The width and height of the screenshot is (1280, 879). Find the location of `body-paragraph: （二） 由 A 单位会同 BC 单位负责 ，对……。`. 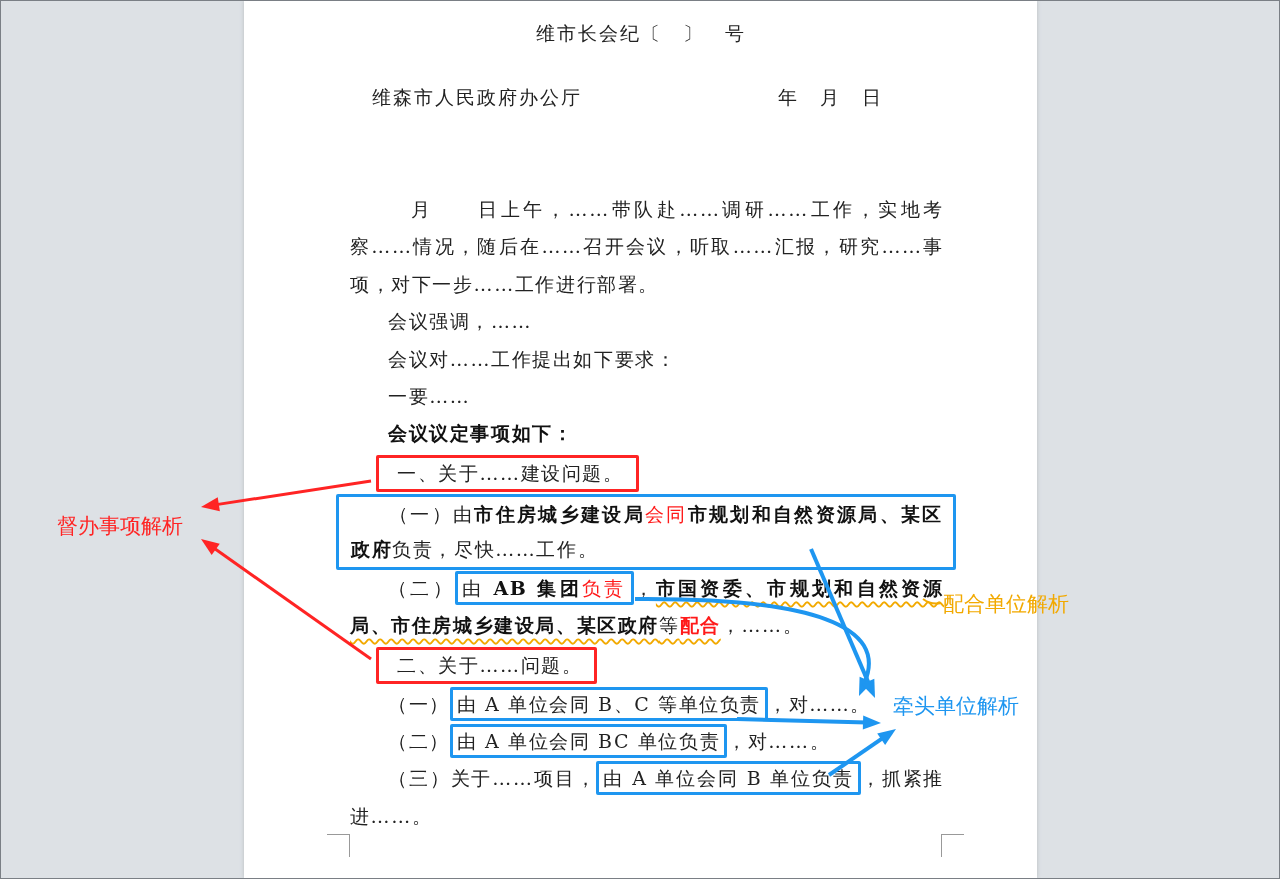

body-paragraph: （二） 由 A 单位会同 BC 单位负责 ，对……。 is located at coordinates (647, 742).